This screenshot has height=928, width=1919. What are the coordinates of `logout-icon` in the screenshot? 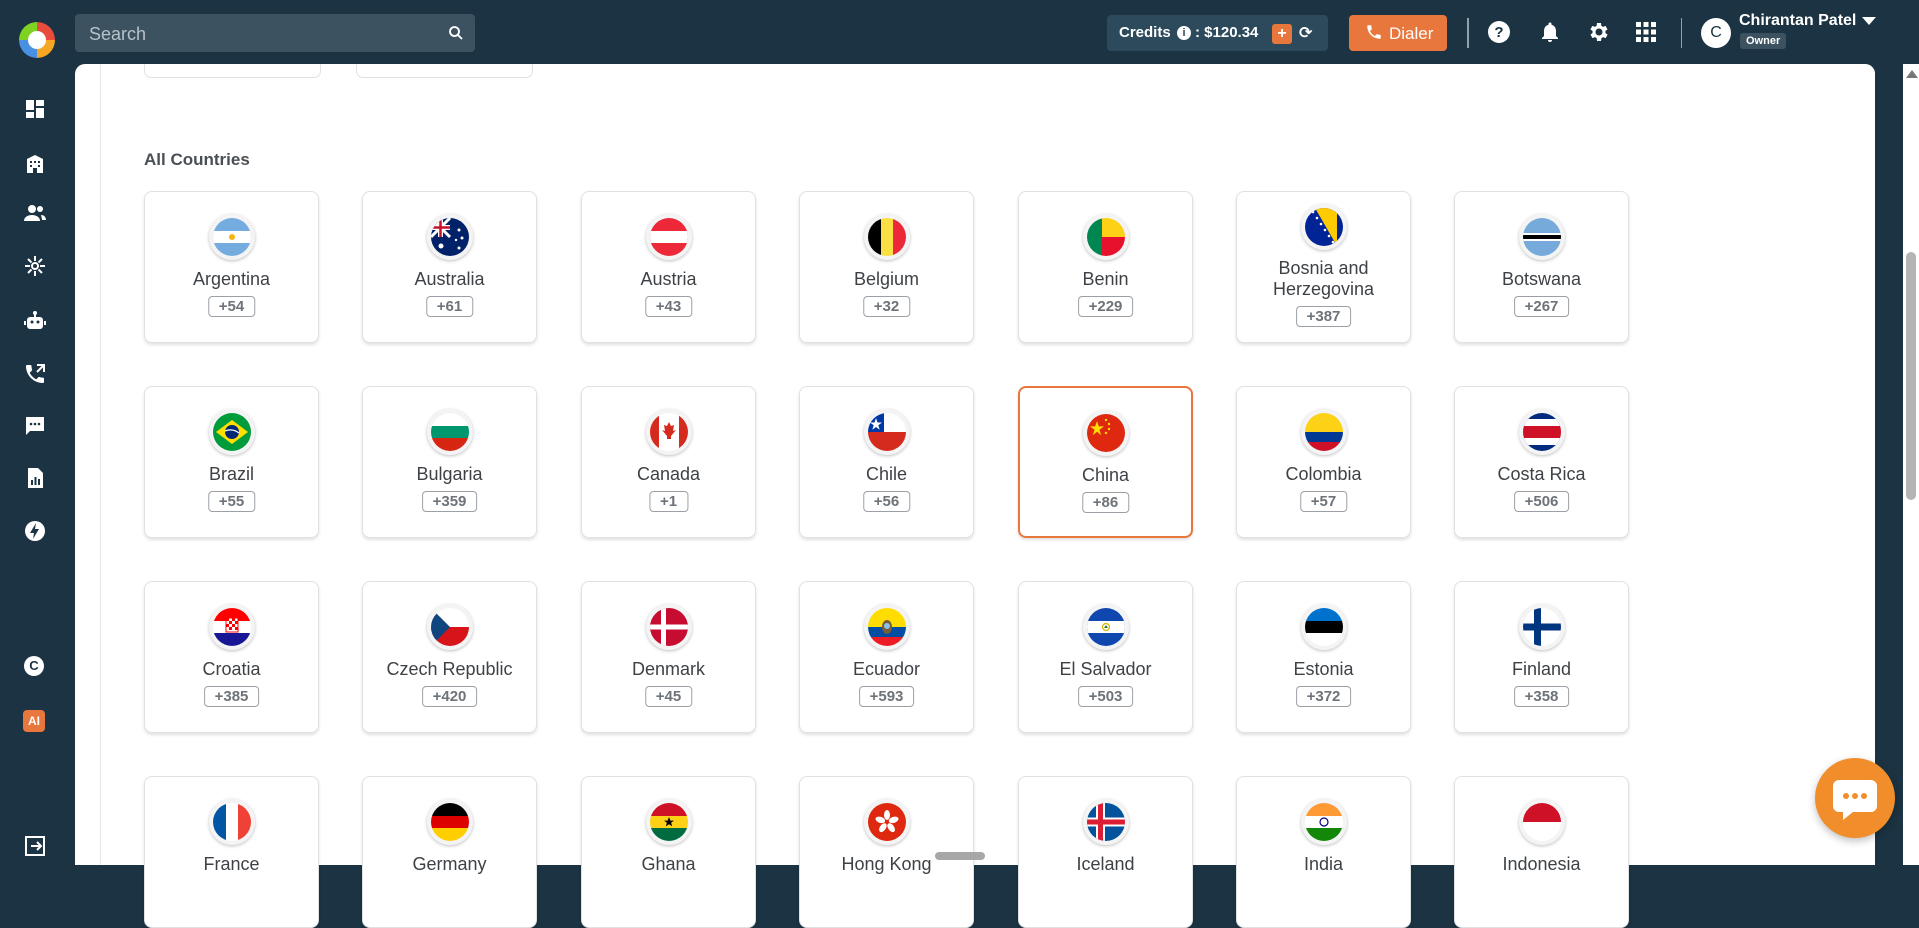 It's located at (35, 846).